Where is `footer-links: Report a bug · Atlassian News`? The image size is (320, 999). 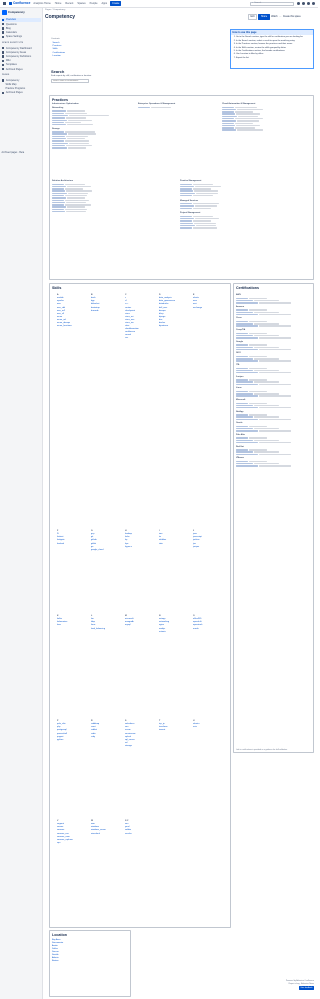
footer-links: Report a bug · Atlassian News is located at coordinates (275, 984).